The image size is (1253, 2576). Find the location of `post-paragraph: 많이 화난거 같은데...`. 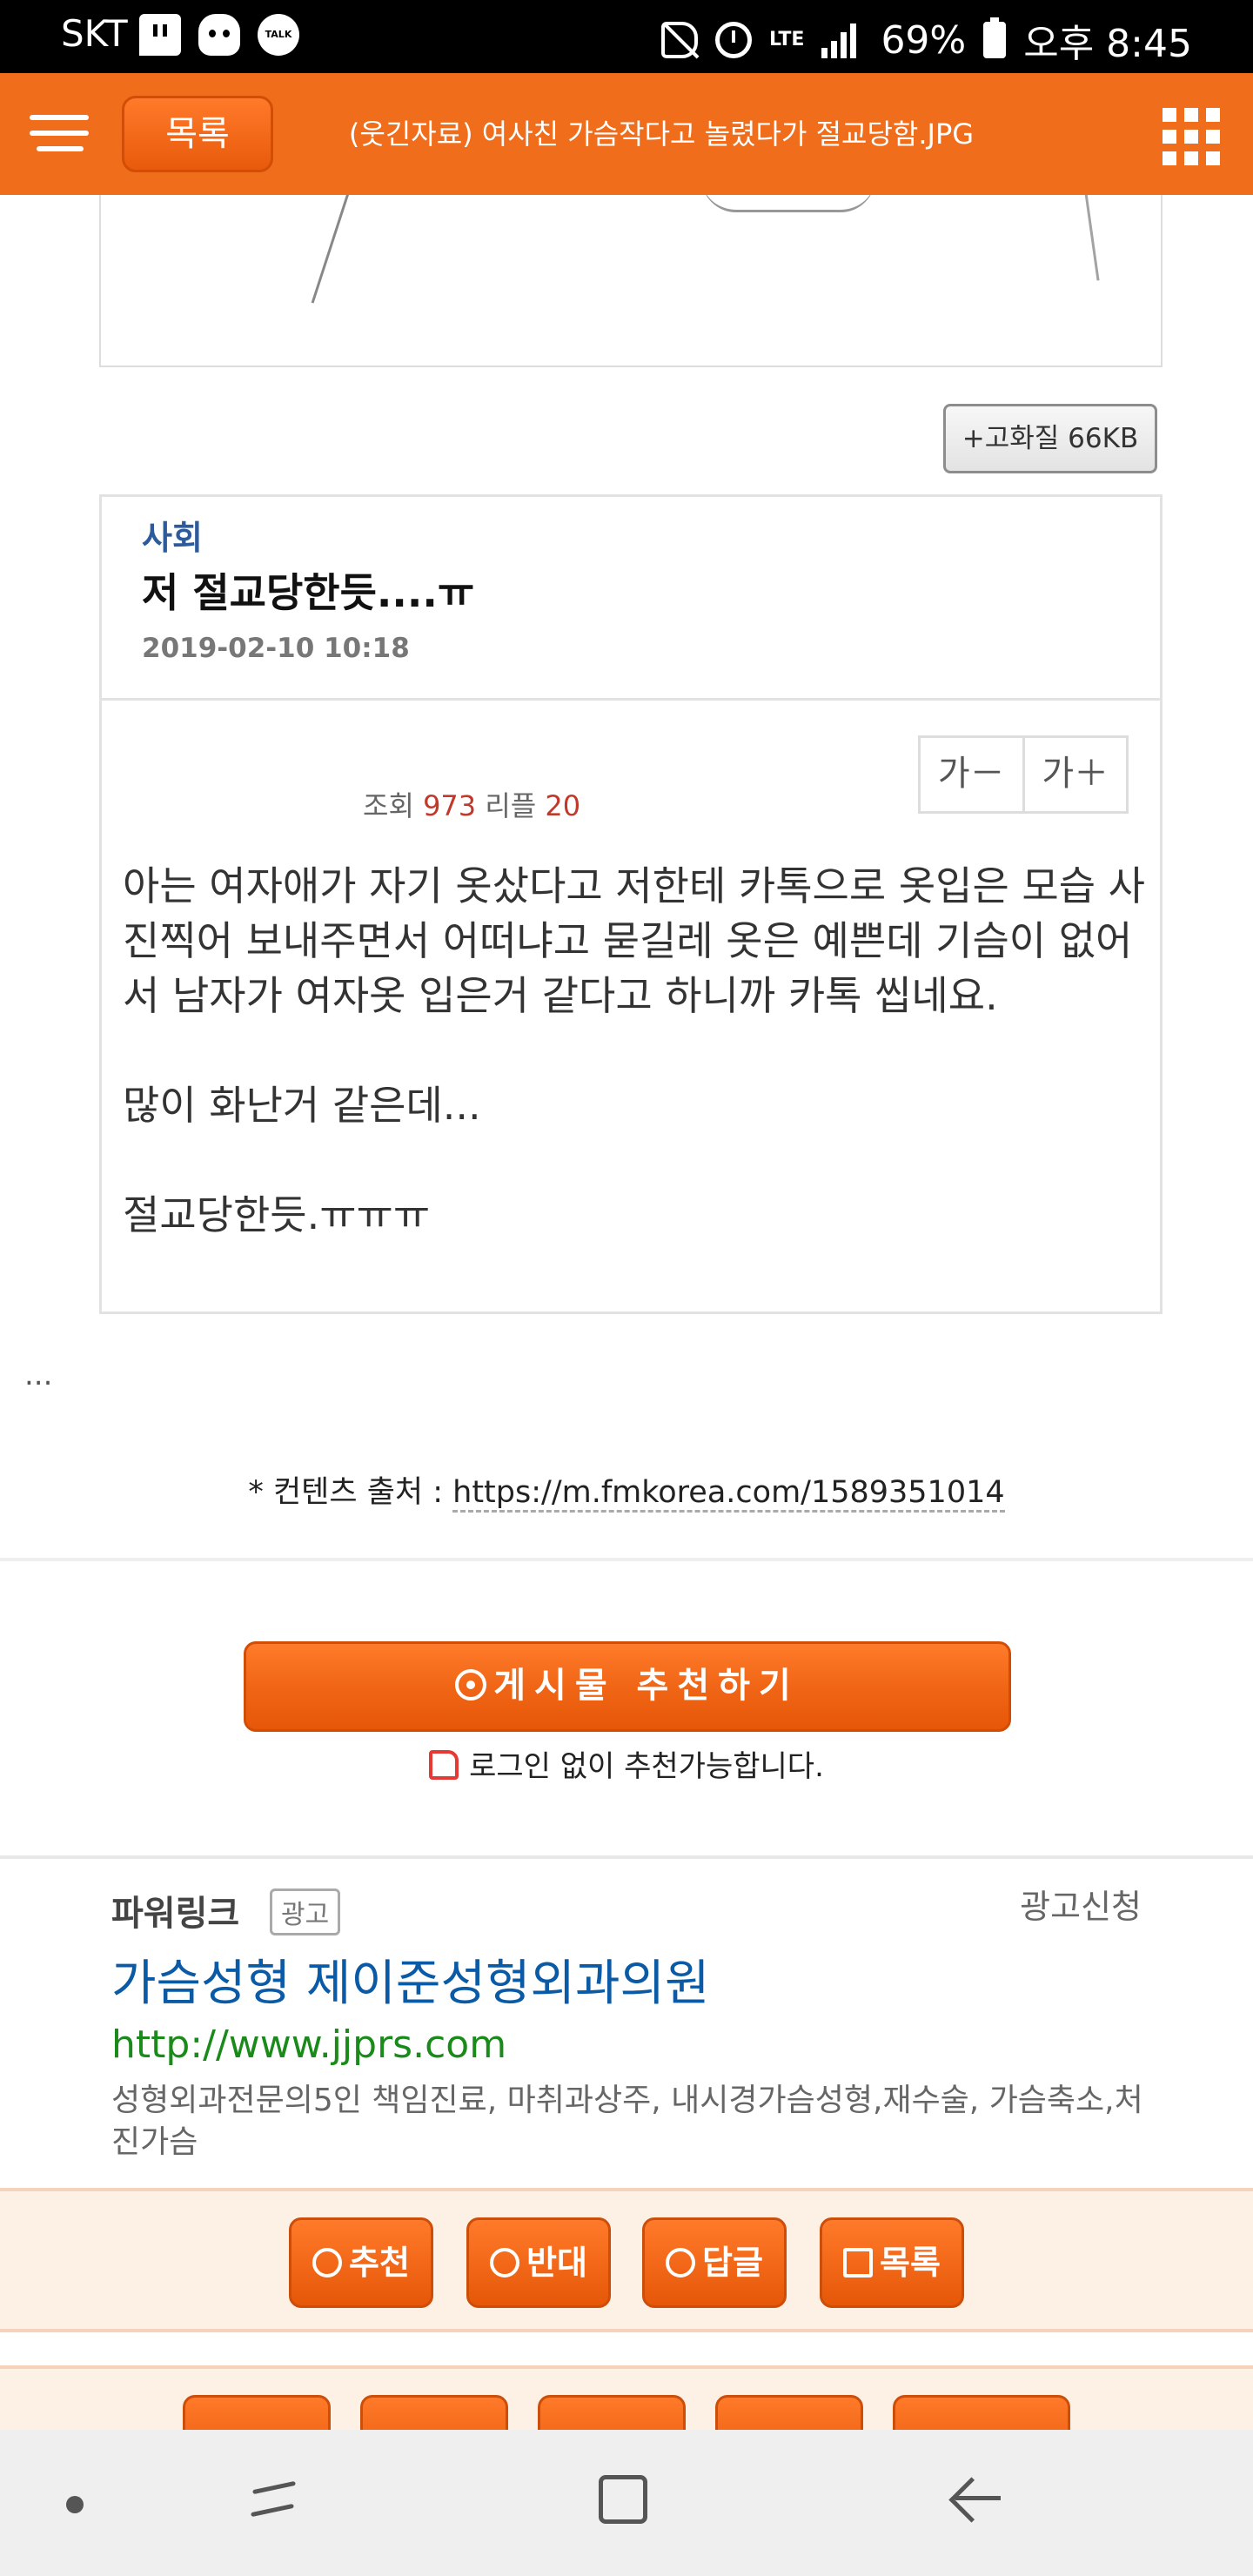

post-paragraph: 많이 화난거 같은데... is located at coordinates (302, 1105).